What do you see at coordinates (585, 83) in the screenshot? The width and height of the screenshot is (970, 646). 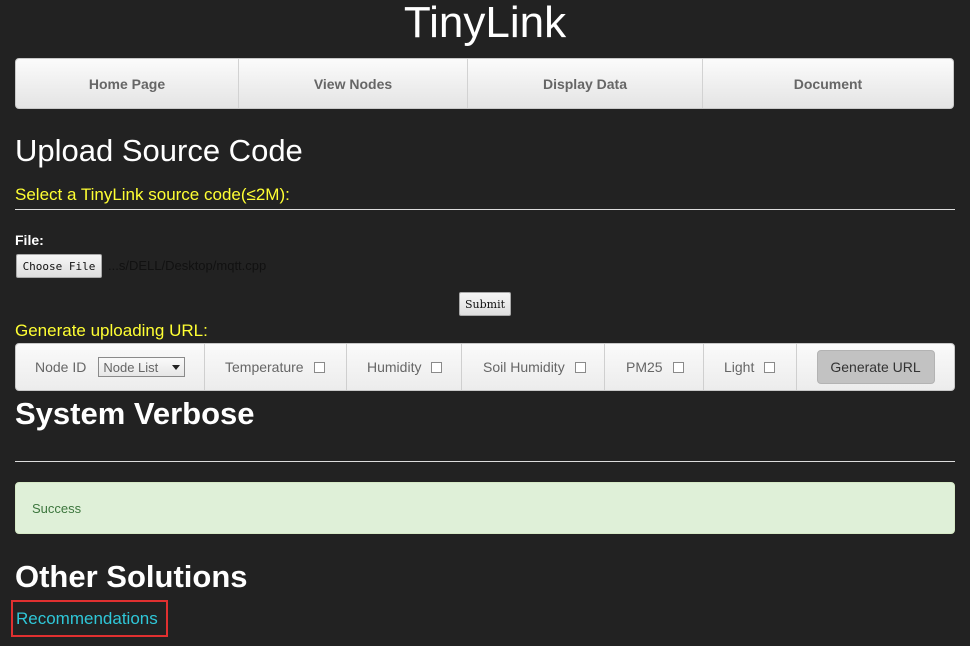 I see `nav-display-data: Display Data` at bounding box center [585, 83].